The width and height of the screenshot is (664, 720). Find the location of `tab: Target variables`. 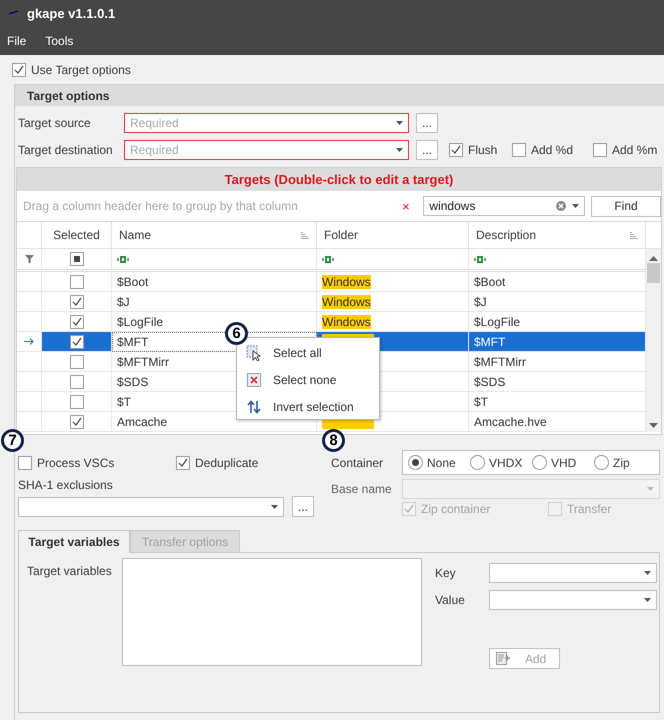

tab: Target variables is located at coordinates (74, 541).